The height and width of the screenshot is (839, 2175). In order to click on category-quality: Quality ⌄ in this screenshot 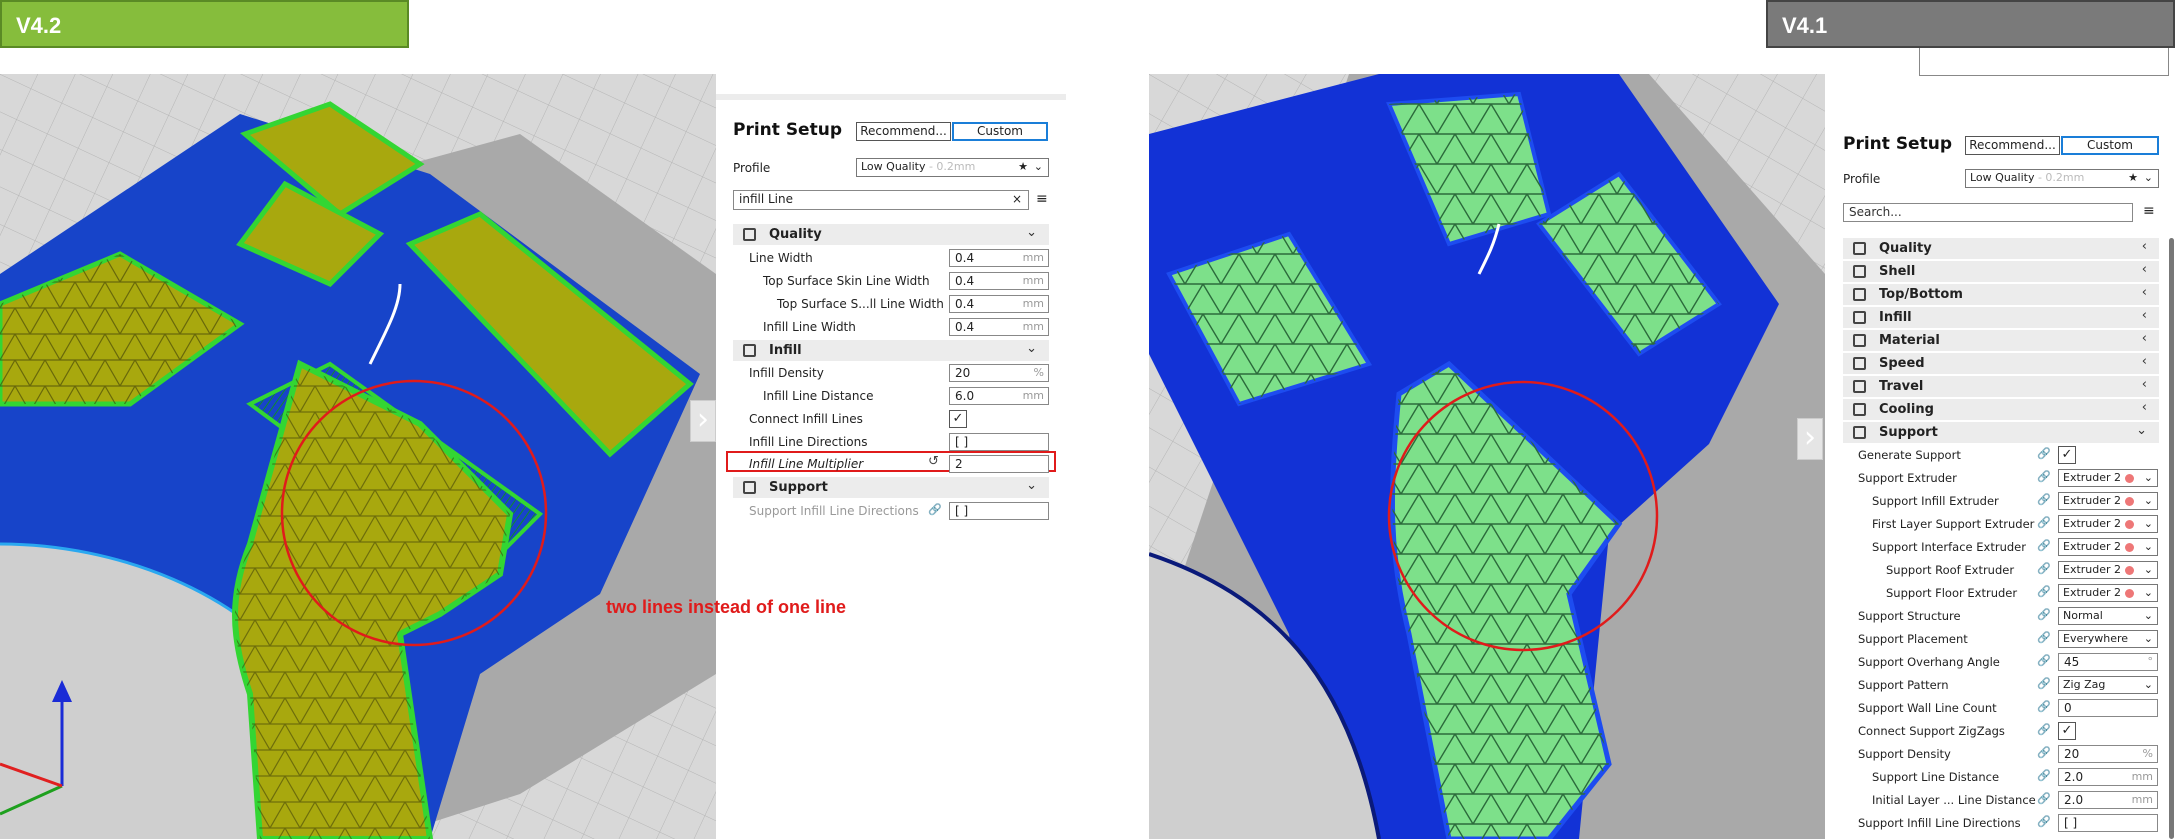, I will do `click(891, 234)`.